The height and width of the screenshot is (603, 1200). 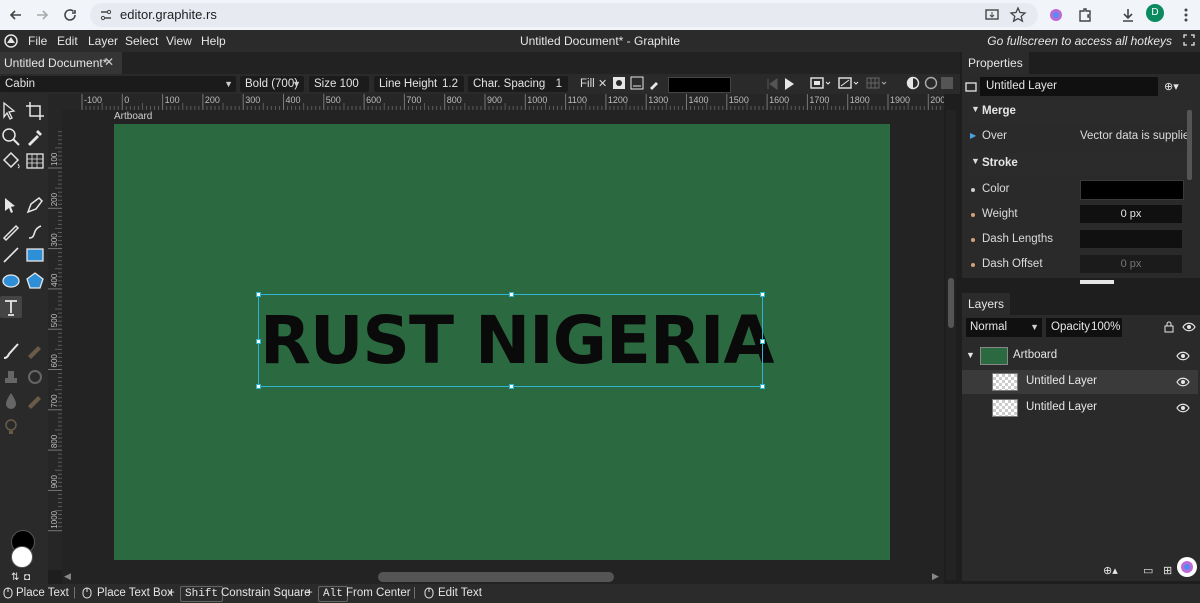 I want to click on fill-gradient-icon, so click(x=637, y=83).